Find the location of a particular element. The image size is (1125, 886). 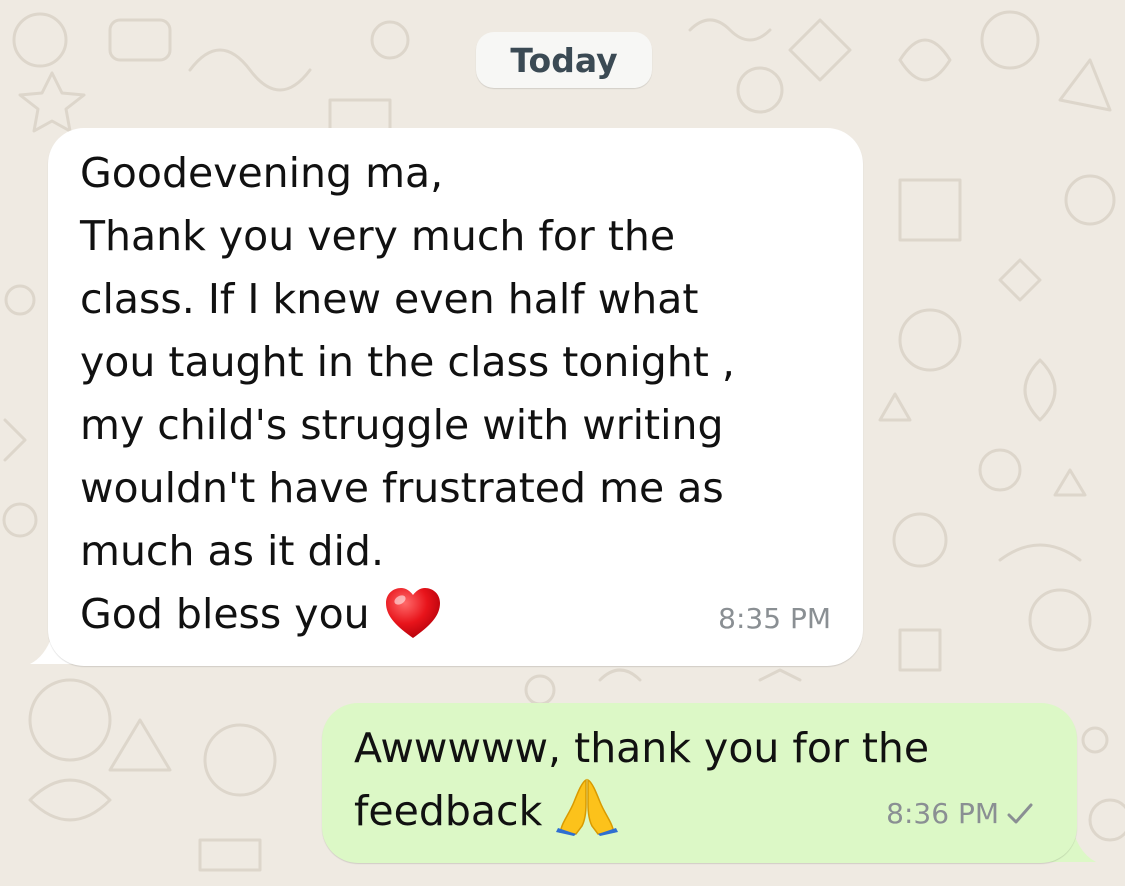

message-timestamp: 8:36 PM is located at coordinates (942, 813).